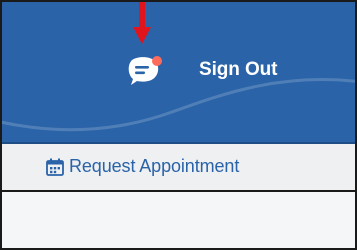 This screenshot has width=357, height=250. I want to click on down-arrow-annotation, so click(142, 23).